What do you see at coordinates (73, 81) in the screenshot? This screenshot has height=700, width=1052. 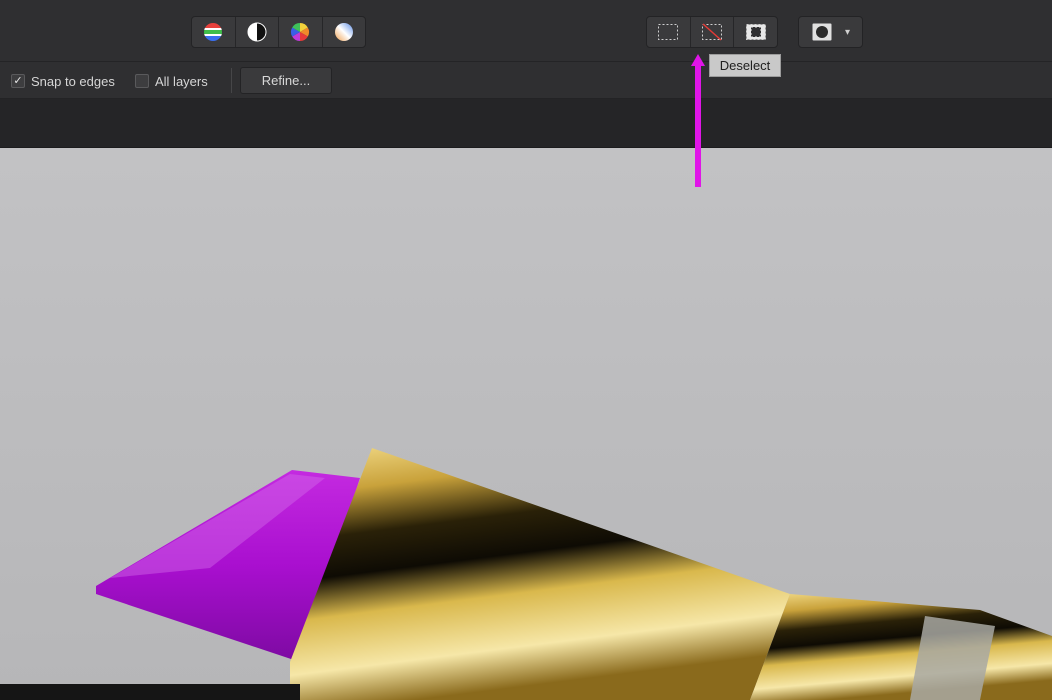 I see `snap-to-edges-label: Snap to edges` at bounding box center [73, 81].